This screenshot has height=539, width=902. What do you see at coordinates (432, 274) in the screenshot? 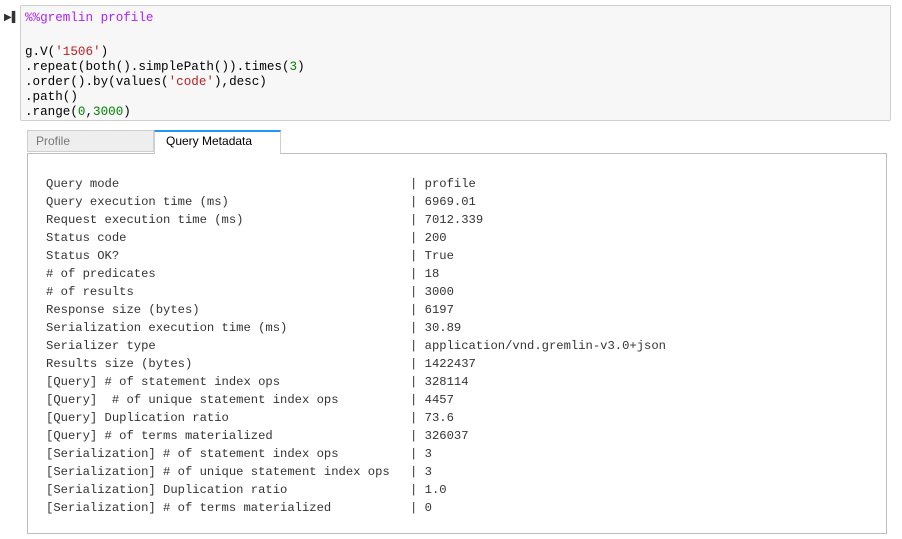
I see `metadata-value: 18` at bounding box center [432, 274].